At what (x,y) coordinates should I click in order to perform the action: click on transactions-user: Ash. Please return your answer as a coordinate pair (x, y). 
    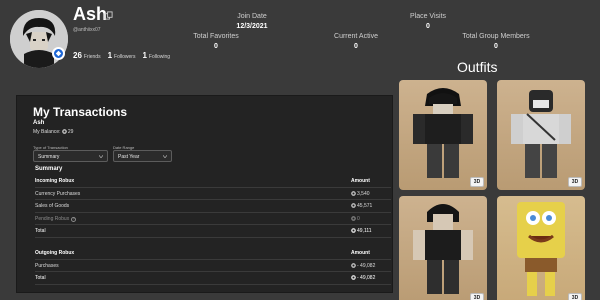
    Looking at the image, I should click on (39, 123).